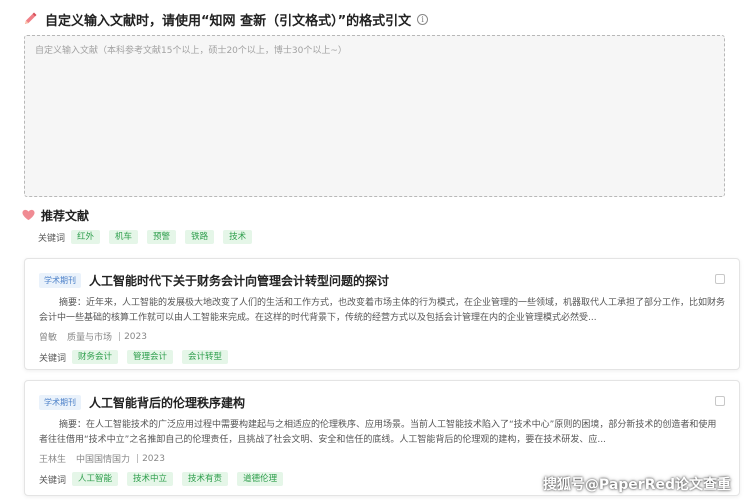 Image resolution: width=745 pixels, height=500 pixels. I want to click on paper-author: 王林生, so click(52, 458).